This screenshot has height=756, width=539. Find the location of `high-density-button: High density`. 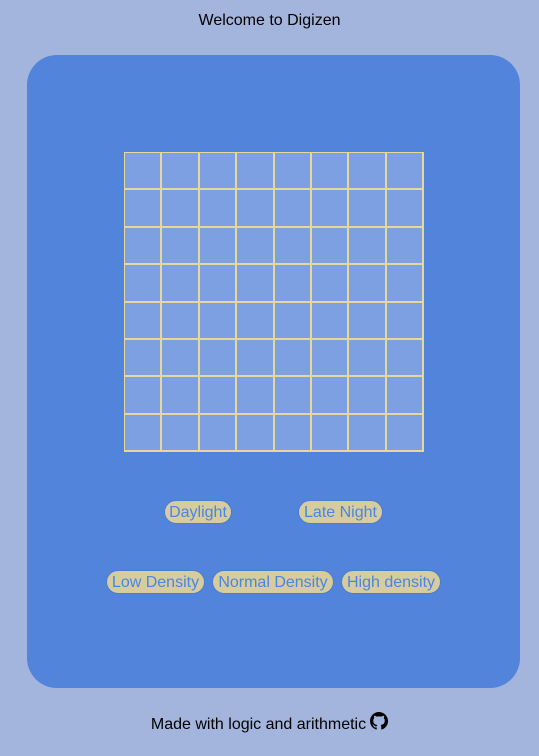

high-density-button: High density is located at coordinates (391, 582).